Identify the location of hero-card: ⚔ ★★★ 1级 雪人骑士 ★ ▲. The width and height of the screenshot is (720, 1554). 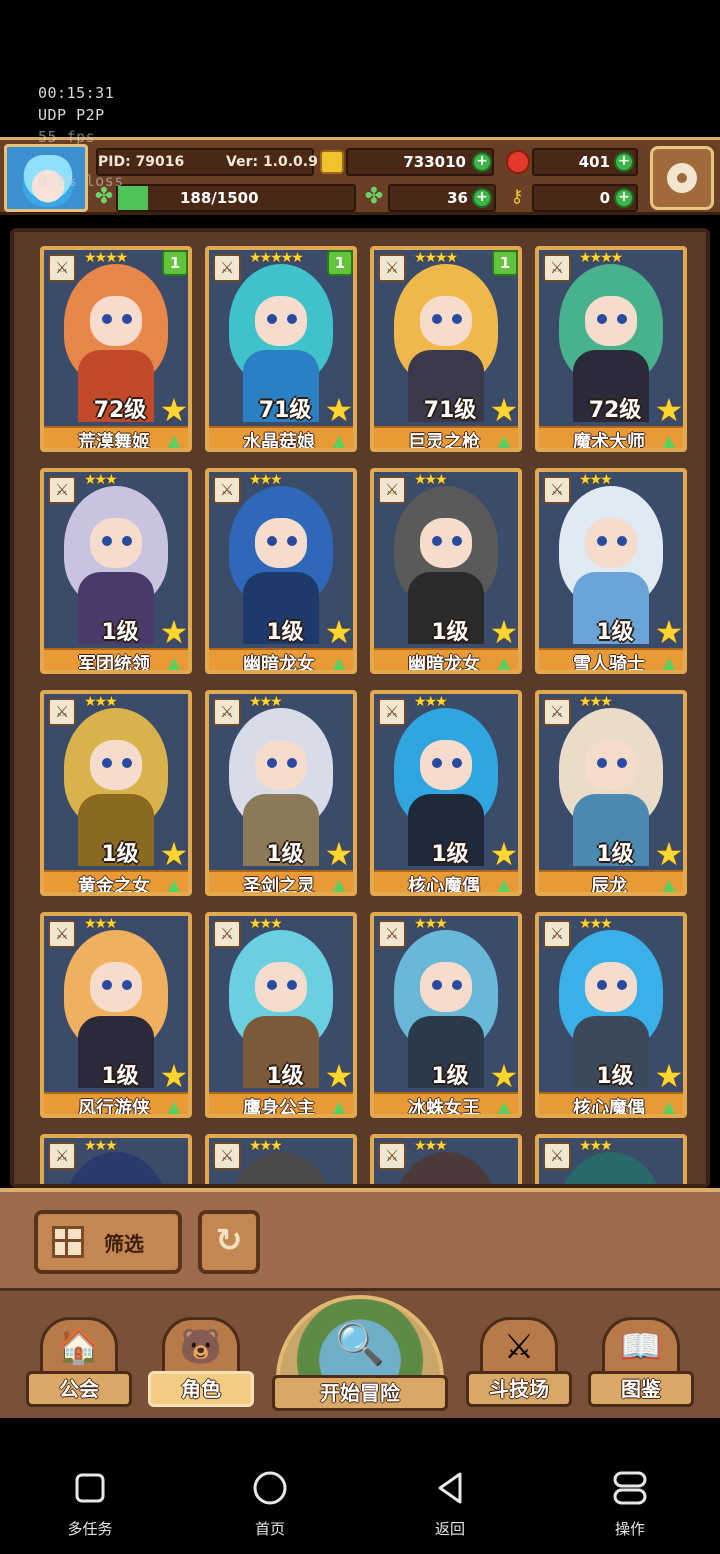
(611, 571).